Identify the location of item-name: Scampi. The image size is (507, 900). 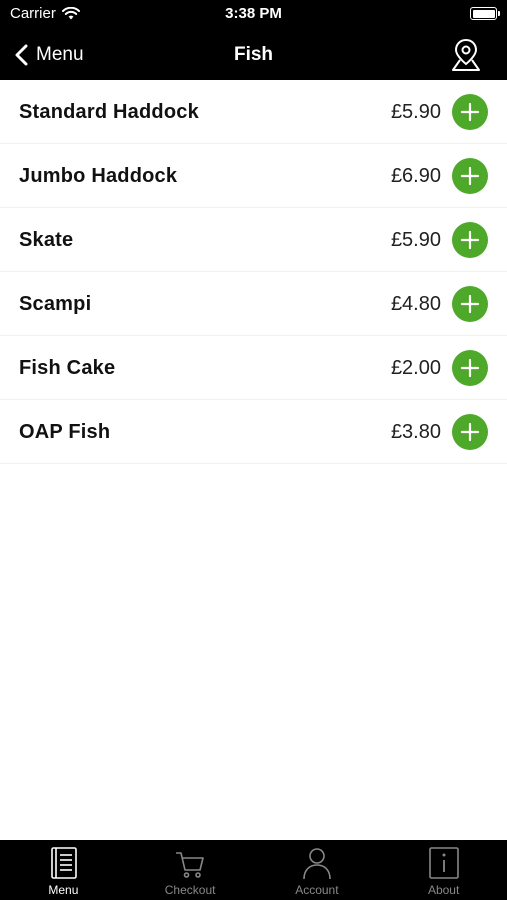
(55, 304).